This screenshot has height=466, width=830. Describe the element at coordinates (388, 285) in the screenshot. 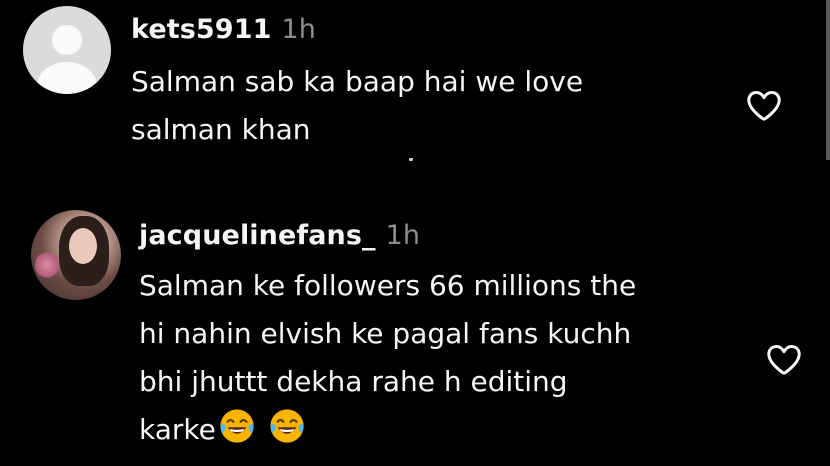

I see `comment-line: Salman ke followers 66 millions the` at that location.